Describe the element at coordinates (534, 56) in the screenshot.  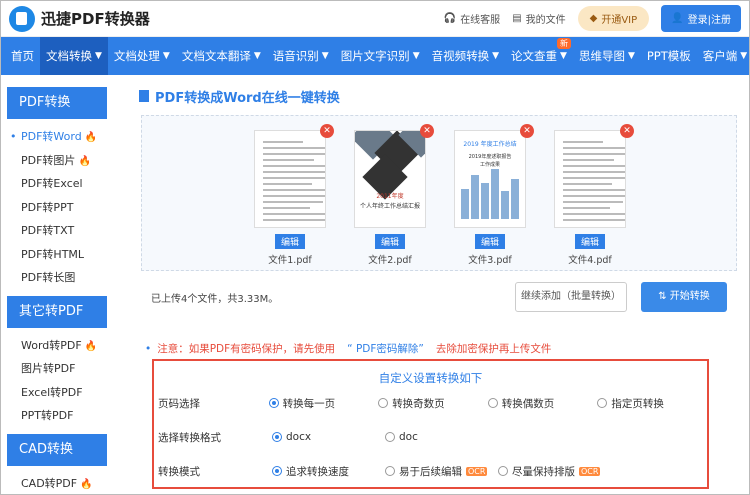
I see `nav-item-label: 论文查重` at that location.